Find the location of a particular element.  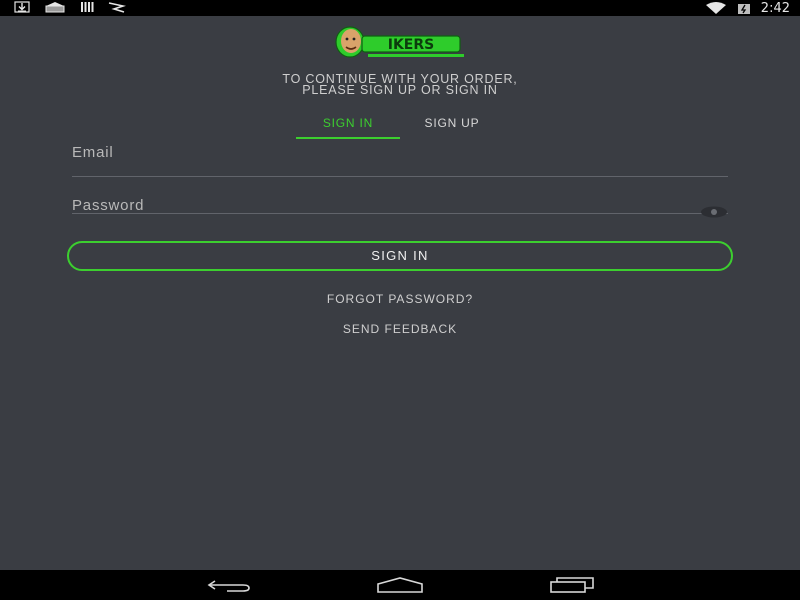

photo-icon is located at coordinates (55, 7).